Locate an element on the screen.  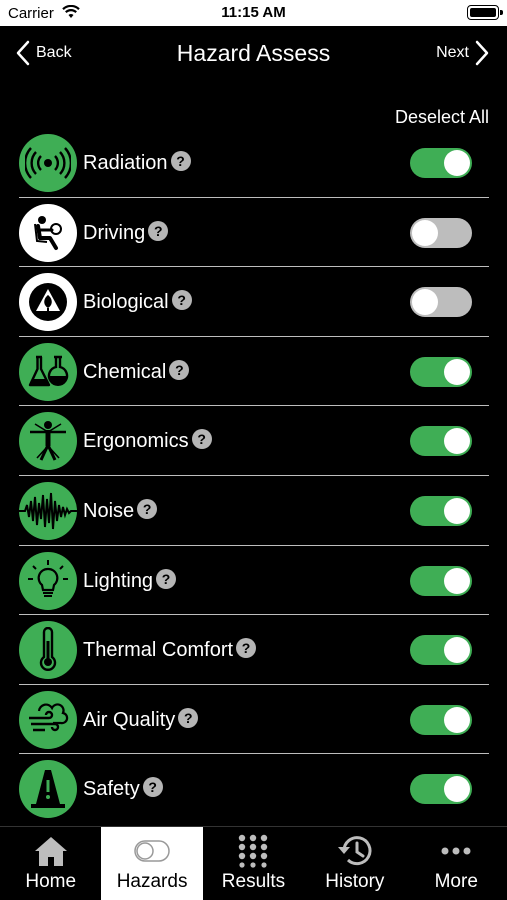
more-icon is located at coordinates (456, 851).